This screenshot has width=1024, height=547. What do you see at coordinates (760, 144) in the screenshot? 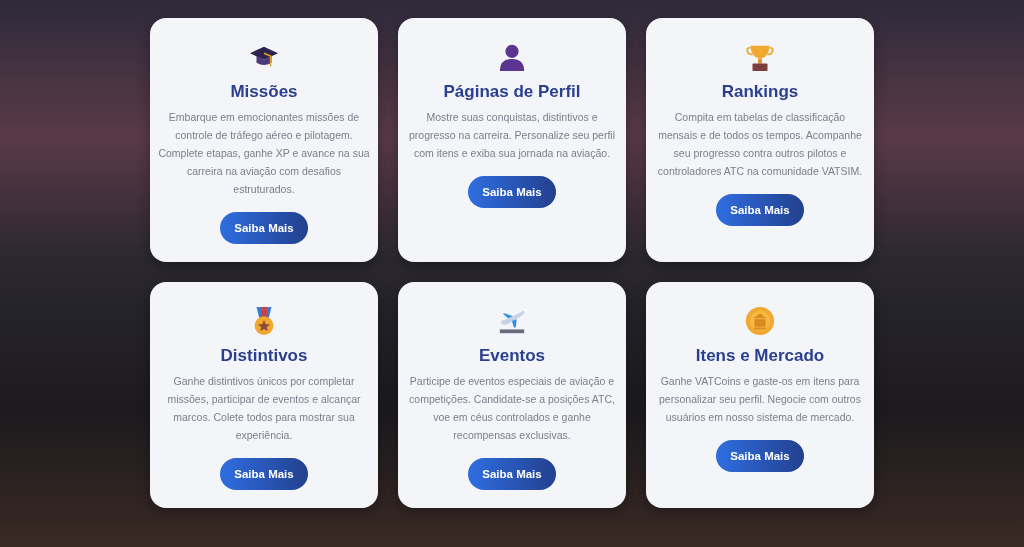
I see `card-description: Compita em tabelas de classificação mensais e de todos os tempos. Acompanhe seu progresso contra outros pilotos e controladores ATC na comunidade VATSIM.` at bounding box center [760, 144].